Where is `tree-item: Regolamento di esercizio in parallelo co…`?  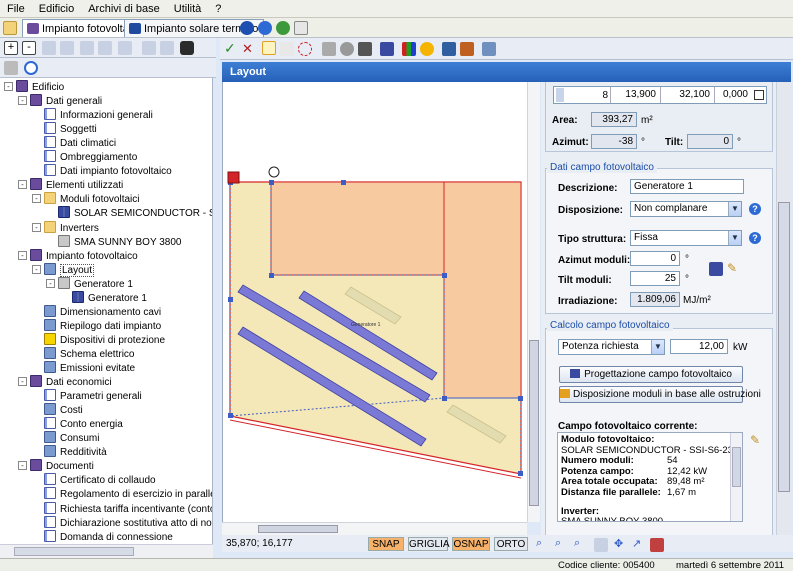
tree-item: Regolamento di esercizio in parallelo co… is located at coordinates (122, 494).